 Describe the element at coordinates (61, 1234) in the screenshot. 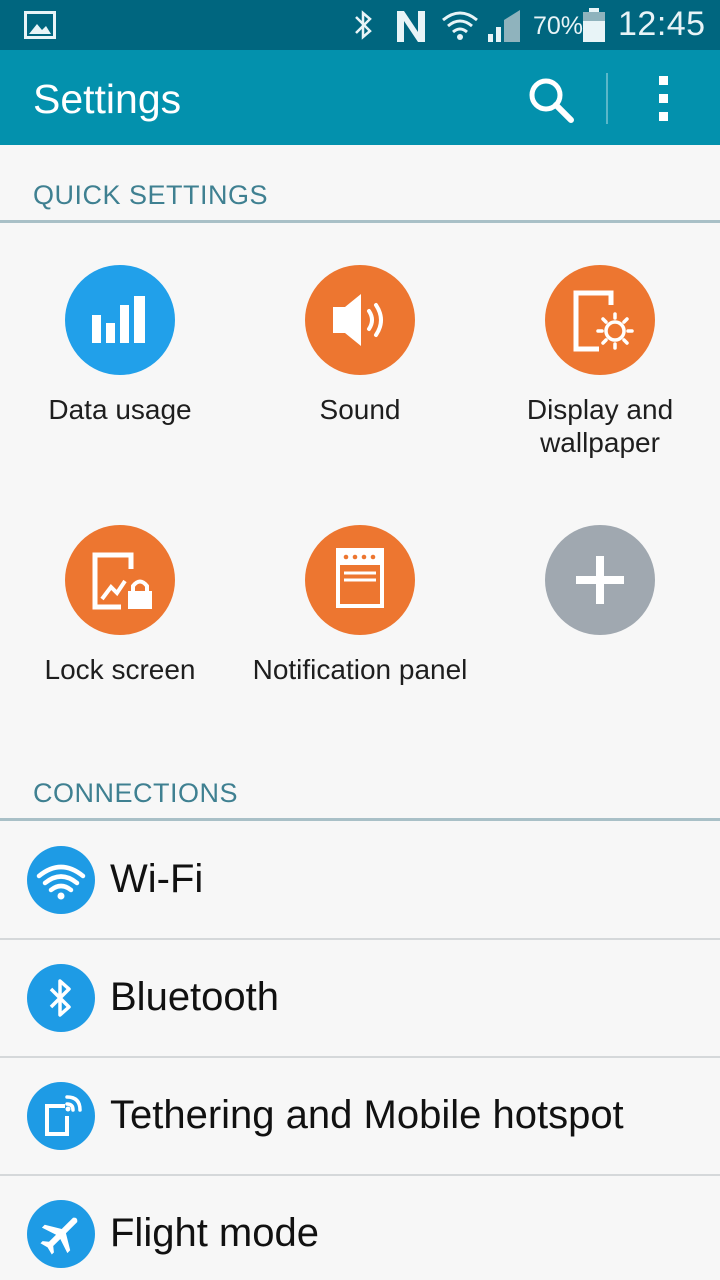

I see `airplane-icon` at that location.